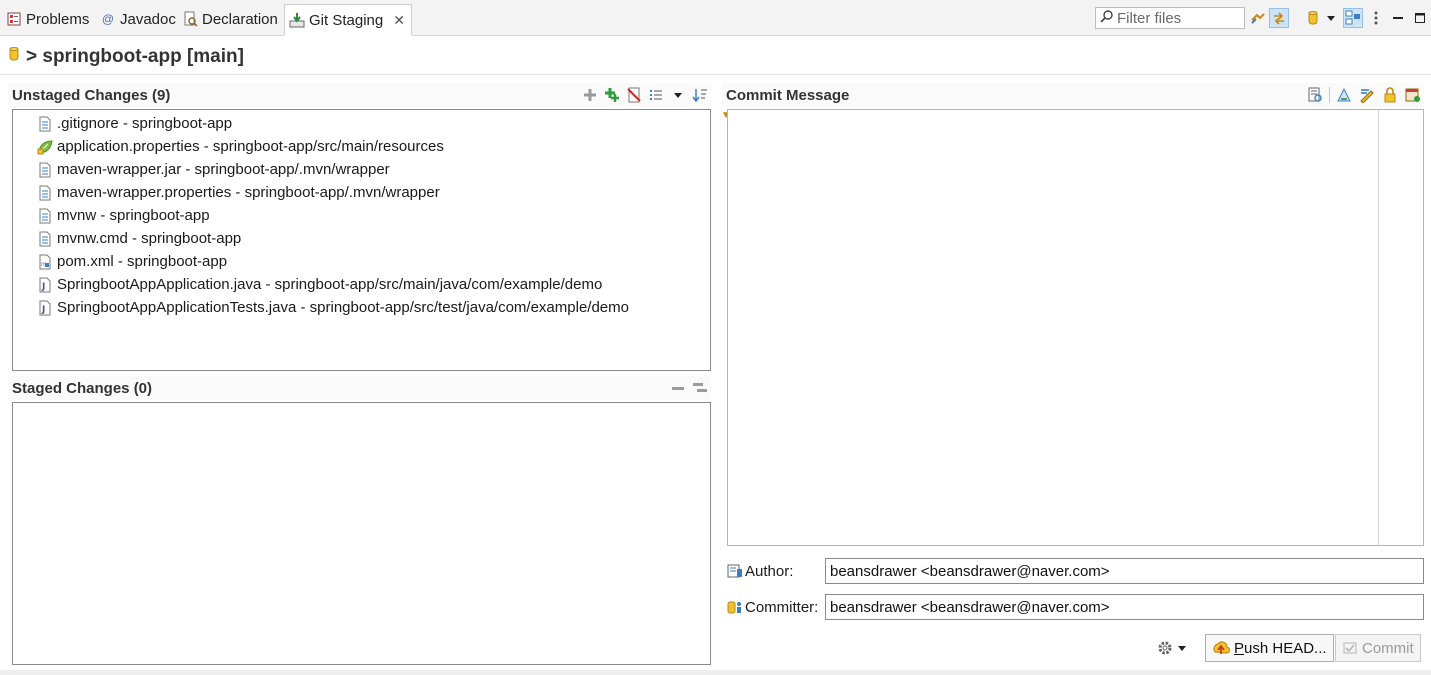 This screenshot has width=1431, height=675. Describe the element at coordinates (1124, 607) in the screenshot. I see `committer-input` at that location.